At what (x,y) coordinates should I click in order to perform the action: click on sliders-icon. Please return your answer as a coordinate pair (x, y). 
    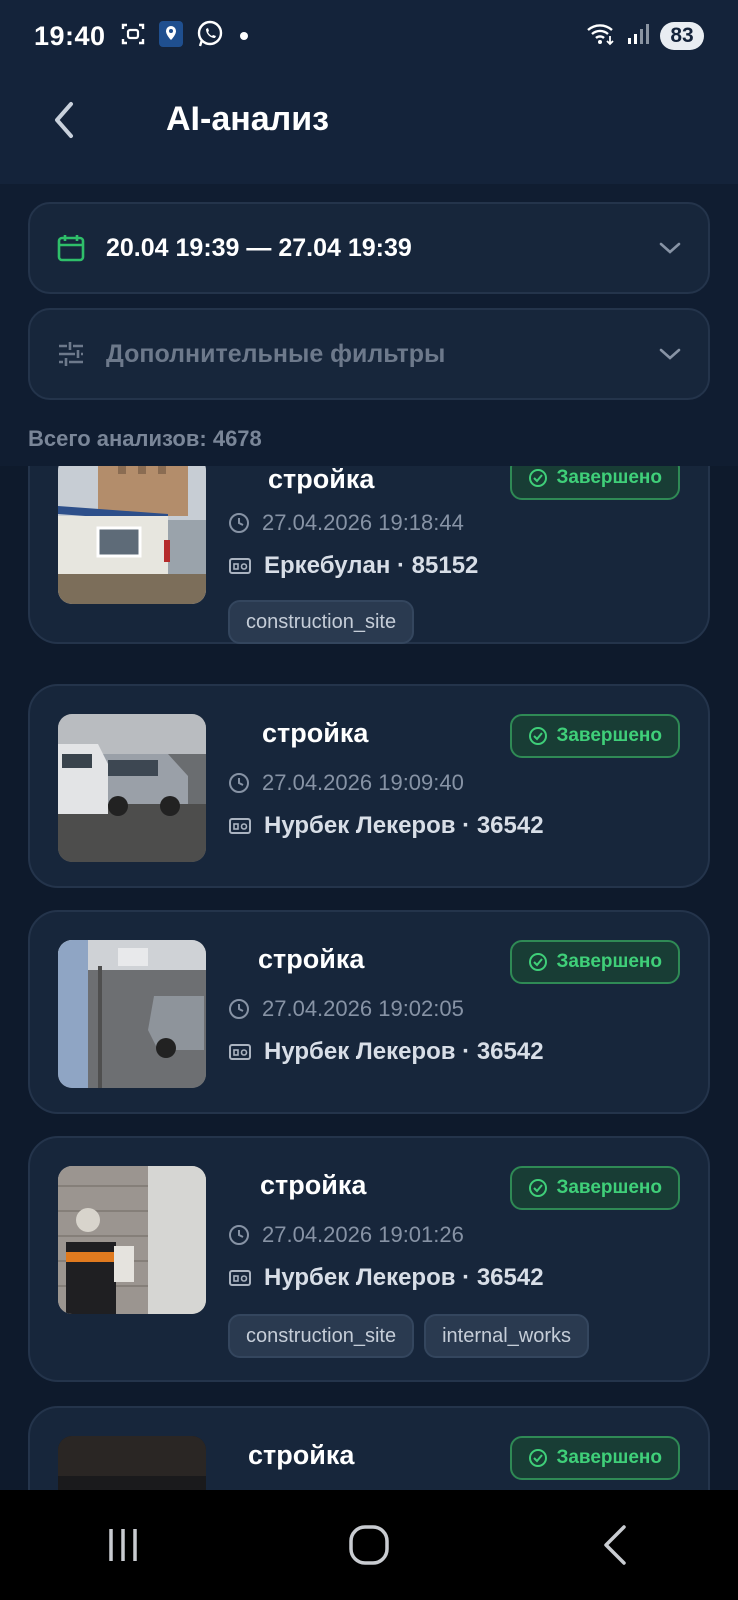
    Looking at the image, I should click on (71, 354).